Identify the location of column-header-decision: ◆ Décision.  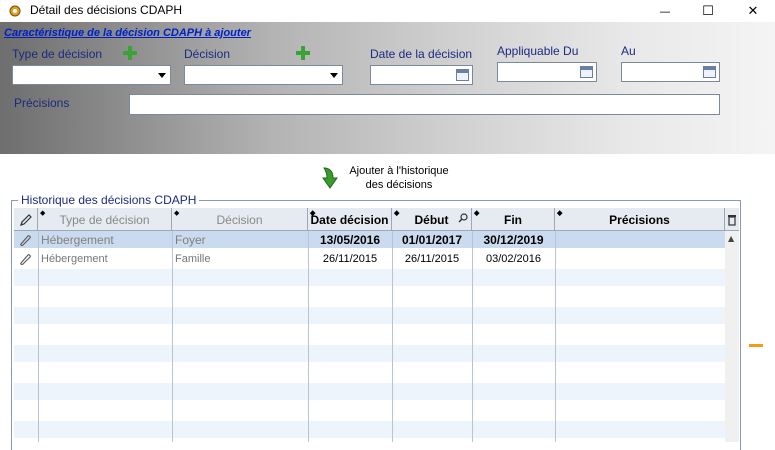
(240, 219).